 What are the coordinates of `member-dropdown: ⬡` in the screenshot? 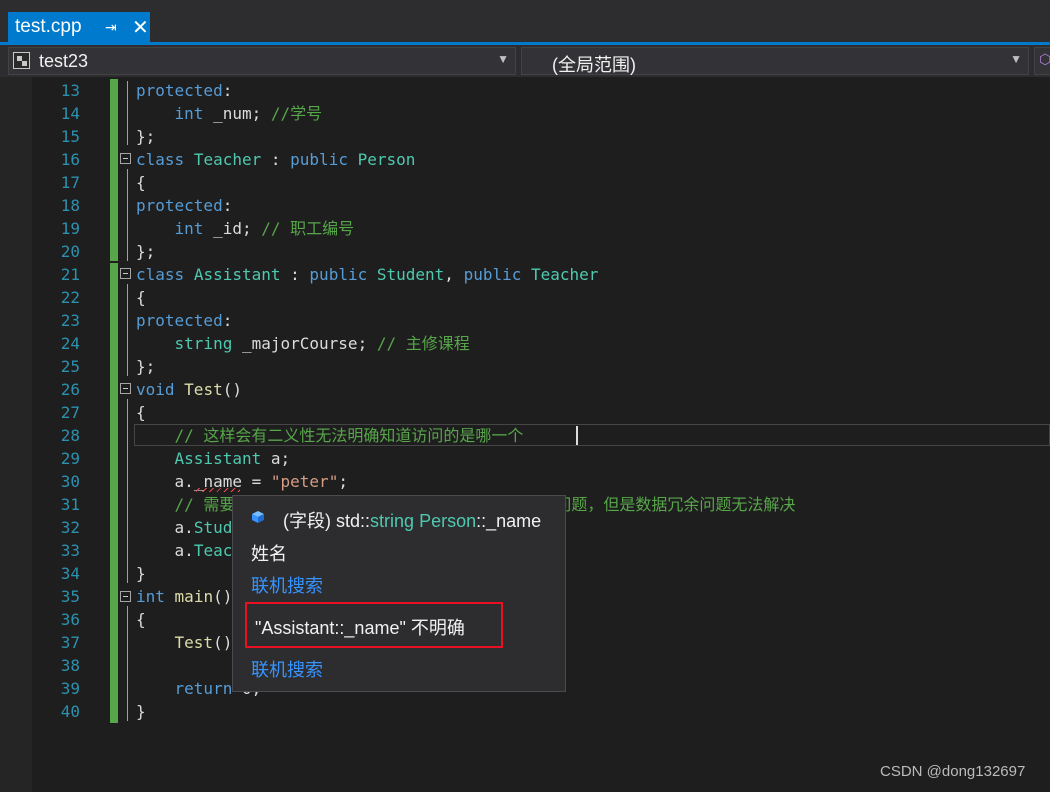 It's located at (1042, 61).